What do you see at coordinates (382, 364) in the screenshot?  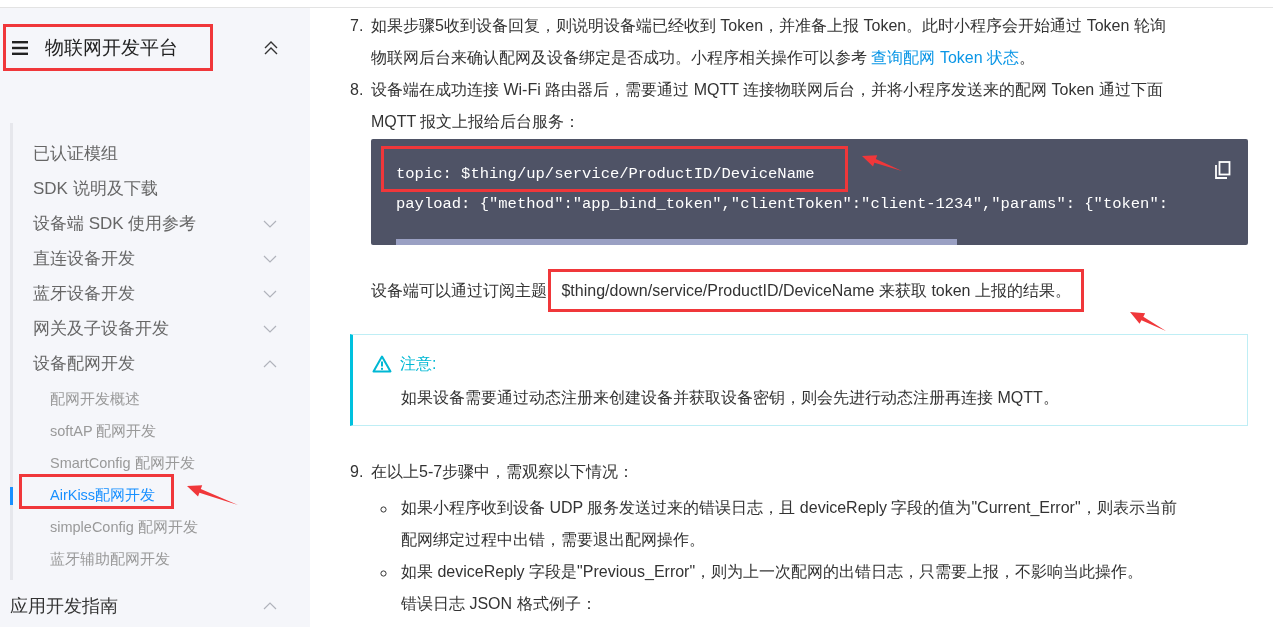 I see `warning-icon` at bounding box center [382, 364].